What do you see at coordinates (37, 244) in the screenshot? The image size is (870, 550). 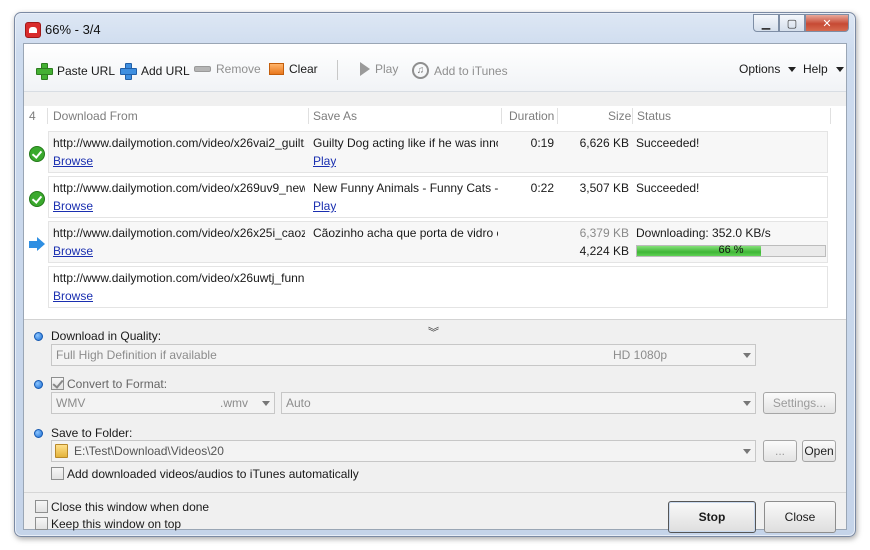 I see `arrow-right-icon` at bounding box center [37, 244].